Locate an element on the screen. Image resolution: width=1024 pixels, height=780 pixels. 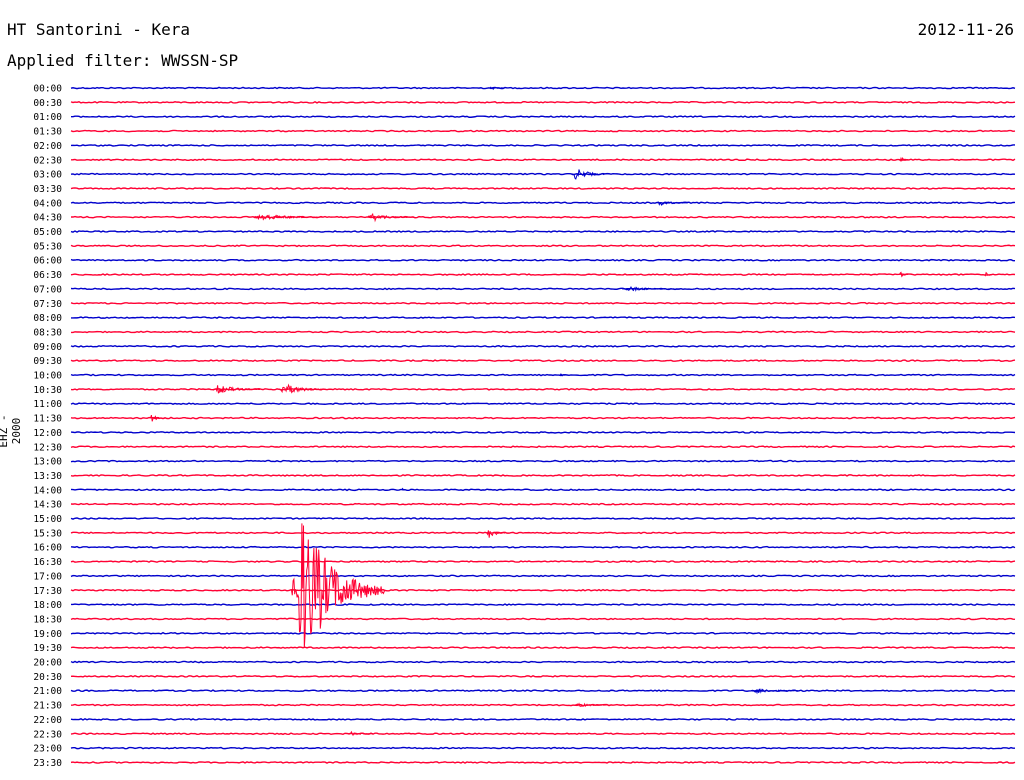
time-tick-label: 13:30 is located at coordinates (47, 476).